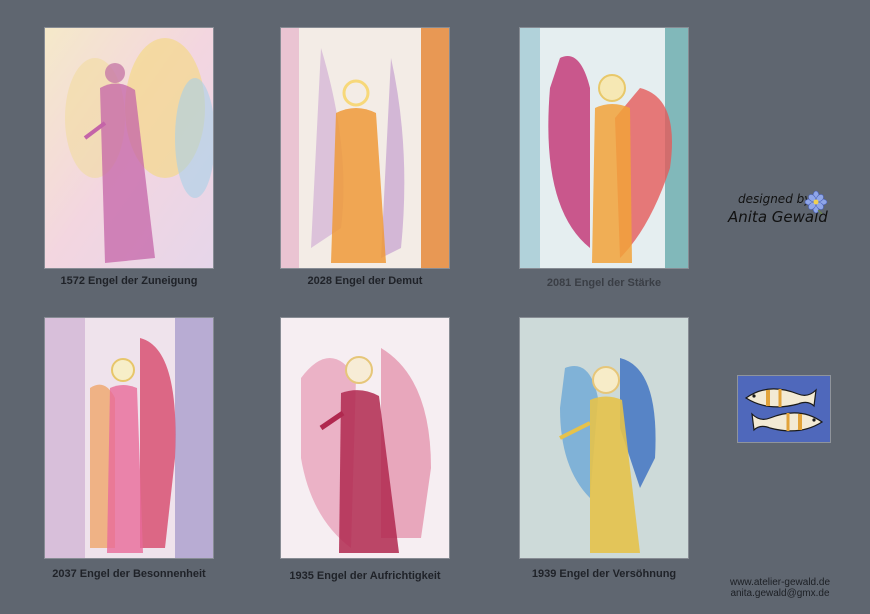 The height and width of the screenshot is (614, 870). I want to click on painting-caption: 2081 Engel der Stärke, so click(604, 283).